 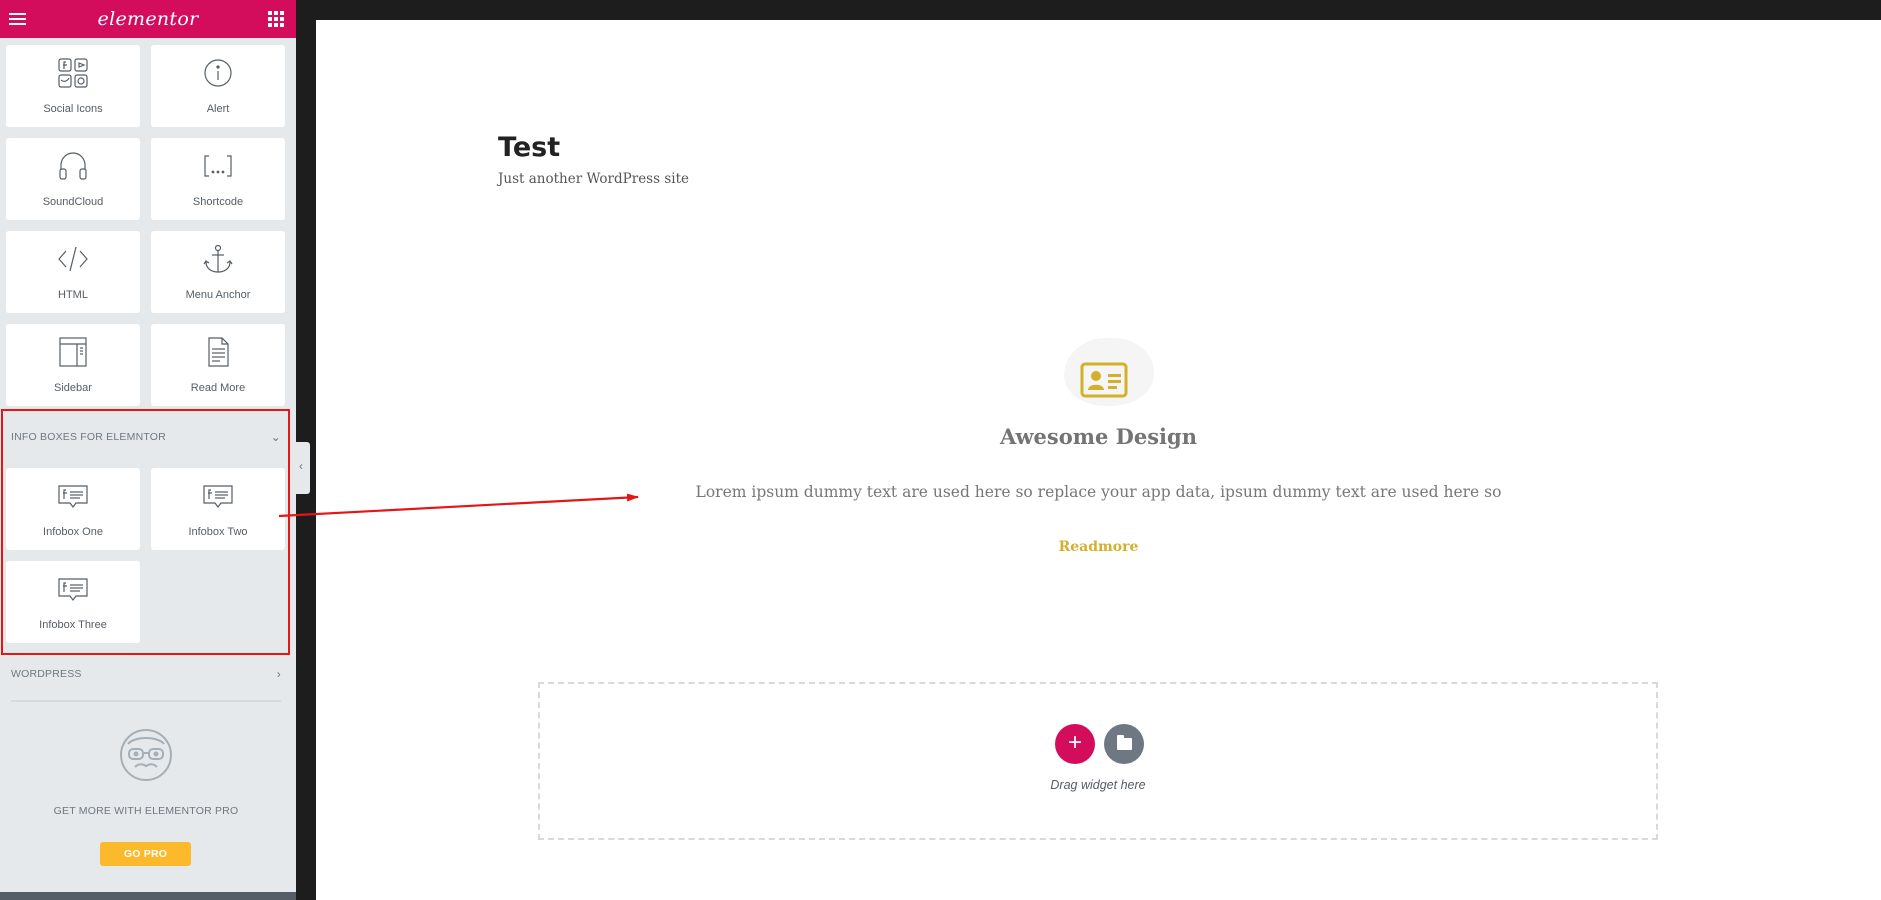 What do you see at coordinates (1098, 547) in the screenshot?
I see `infobox-readmore-link: Readmore` at bounding box center [1098, 547].